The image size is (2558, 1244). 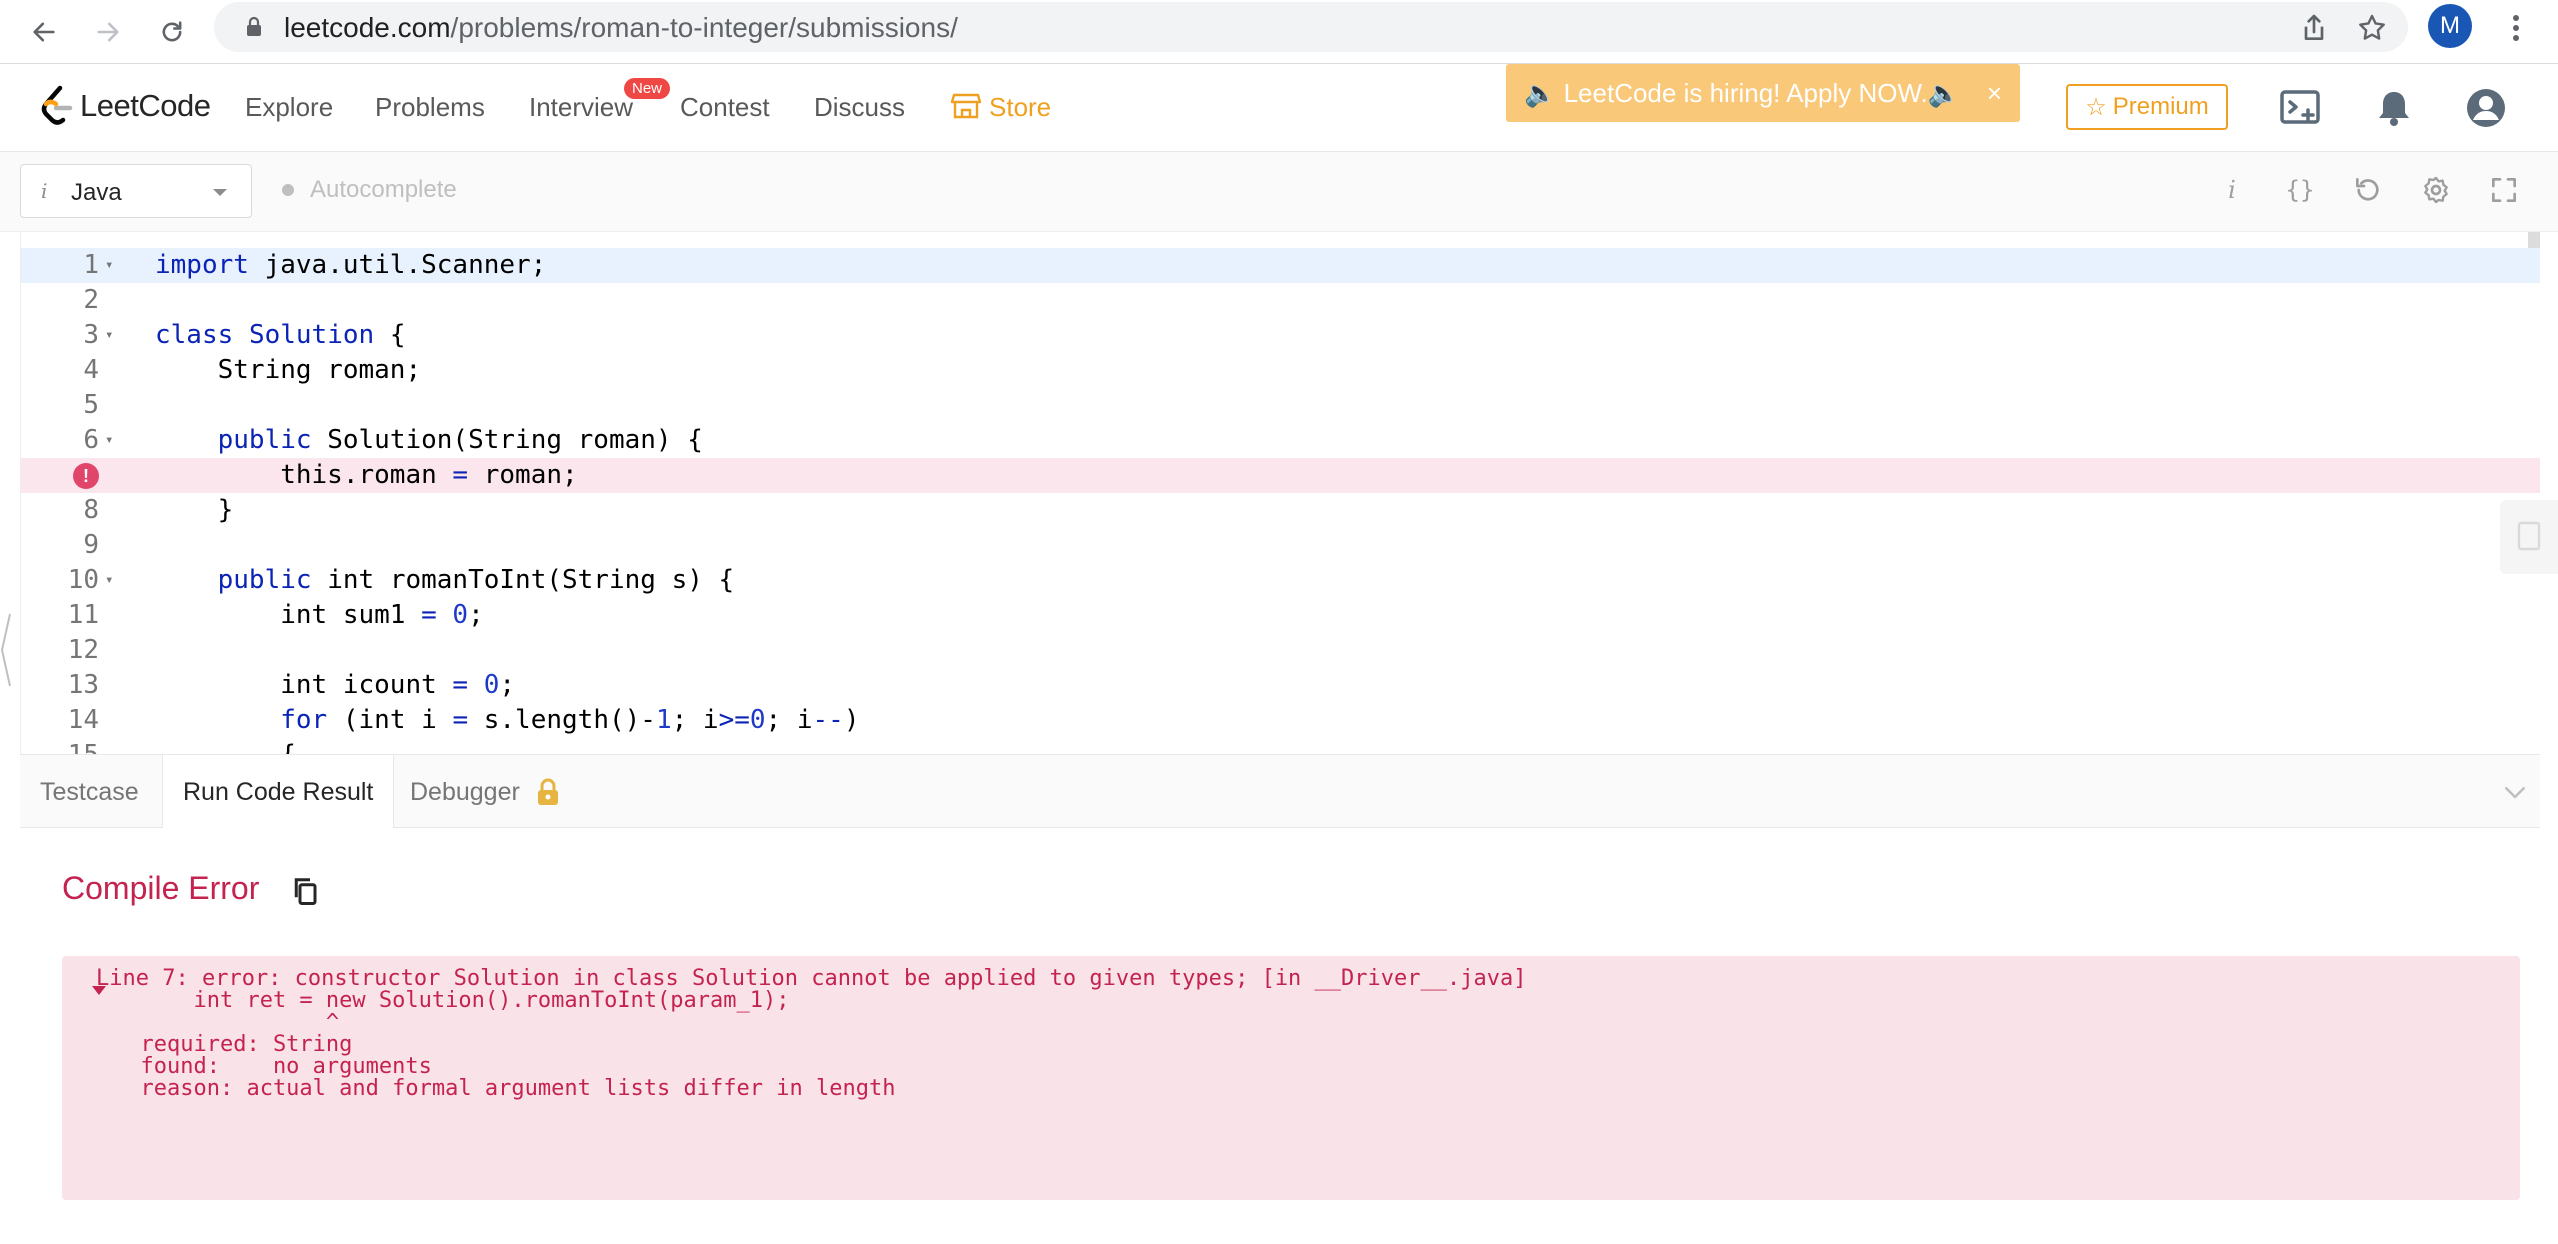 I want to click on code-line: 13 int icount = 0;, so click(x=1280, y=685).